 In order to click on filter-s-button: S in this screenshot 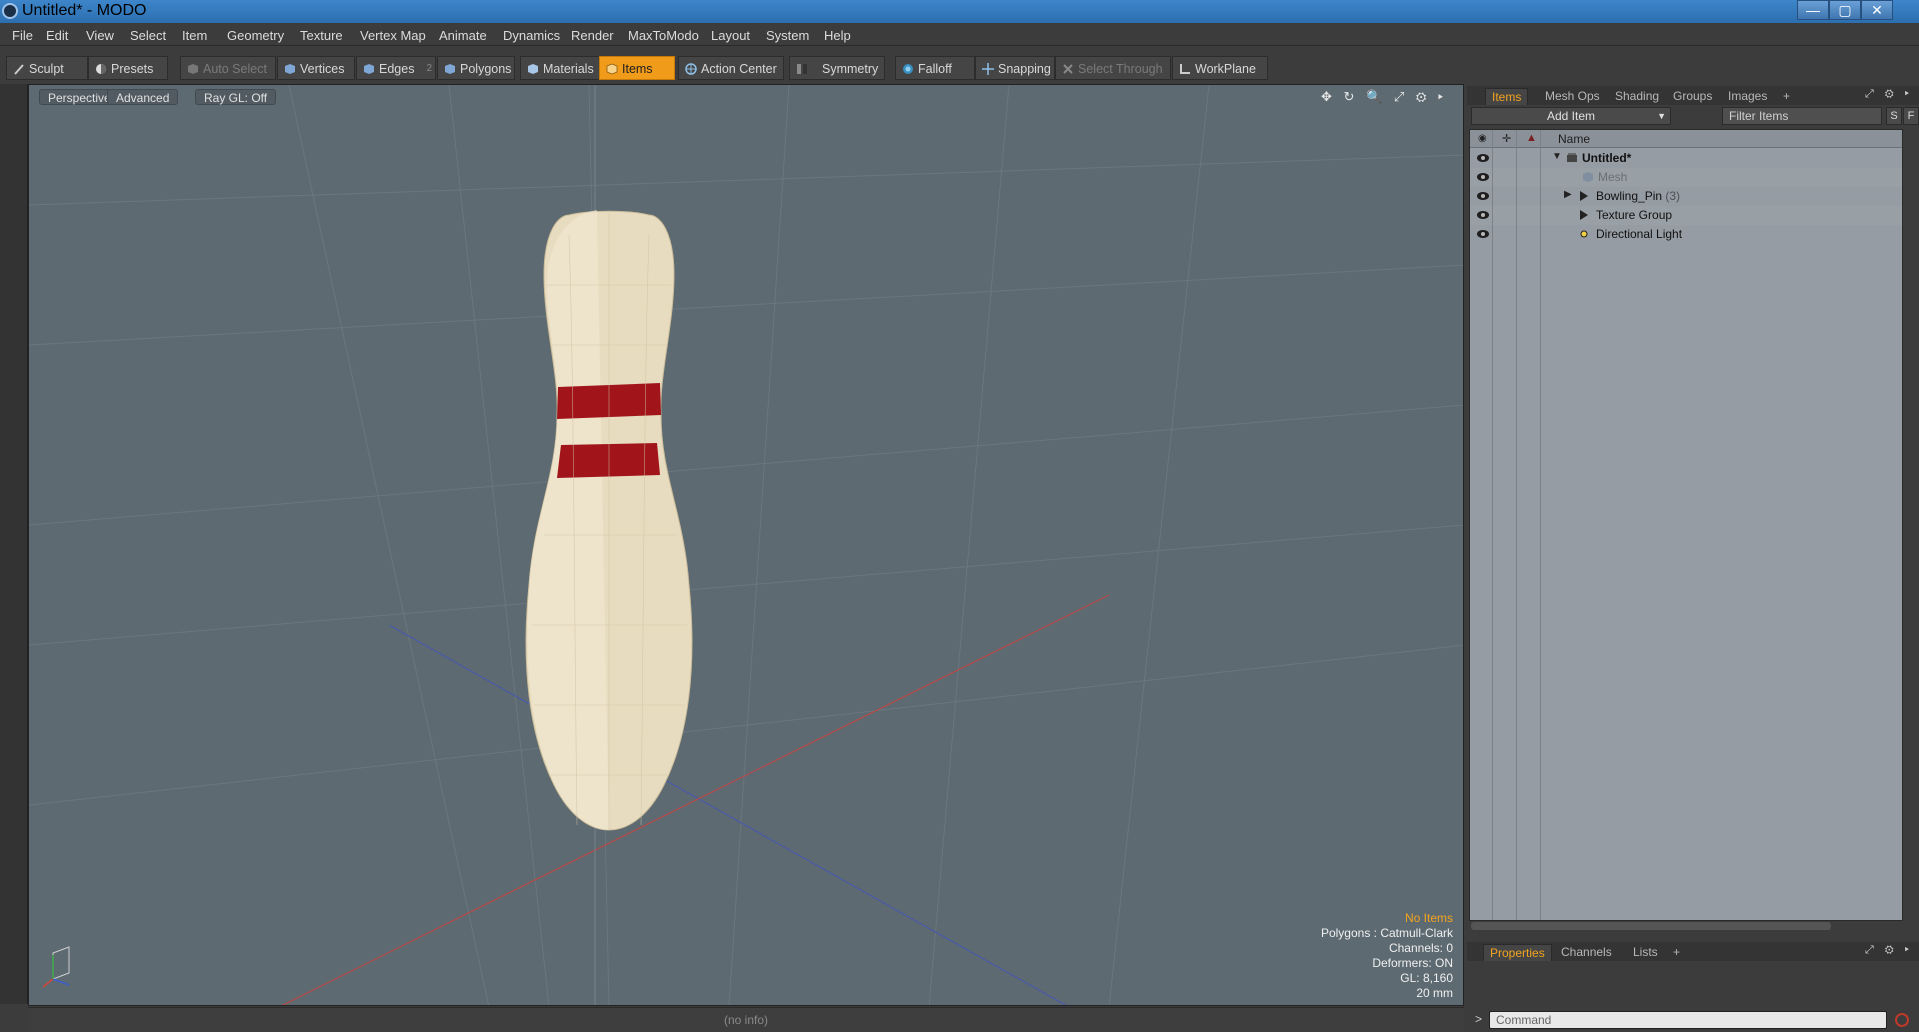, I will do `click(1894, 116)`.